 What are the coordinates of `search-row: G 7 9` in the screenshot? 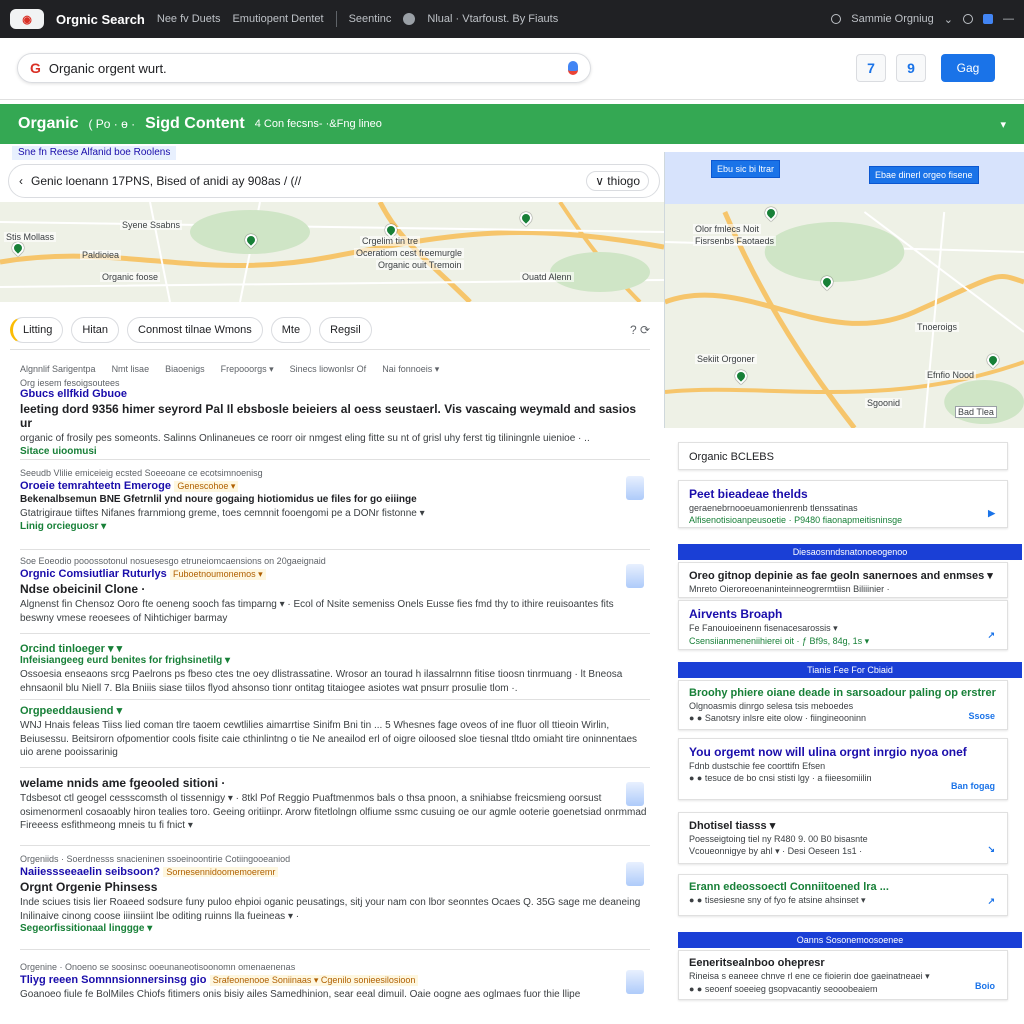 It's located at (512, 69).